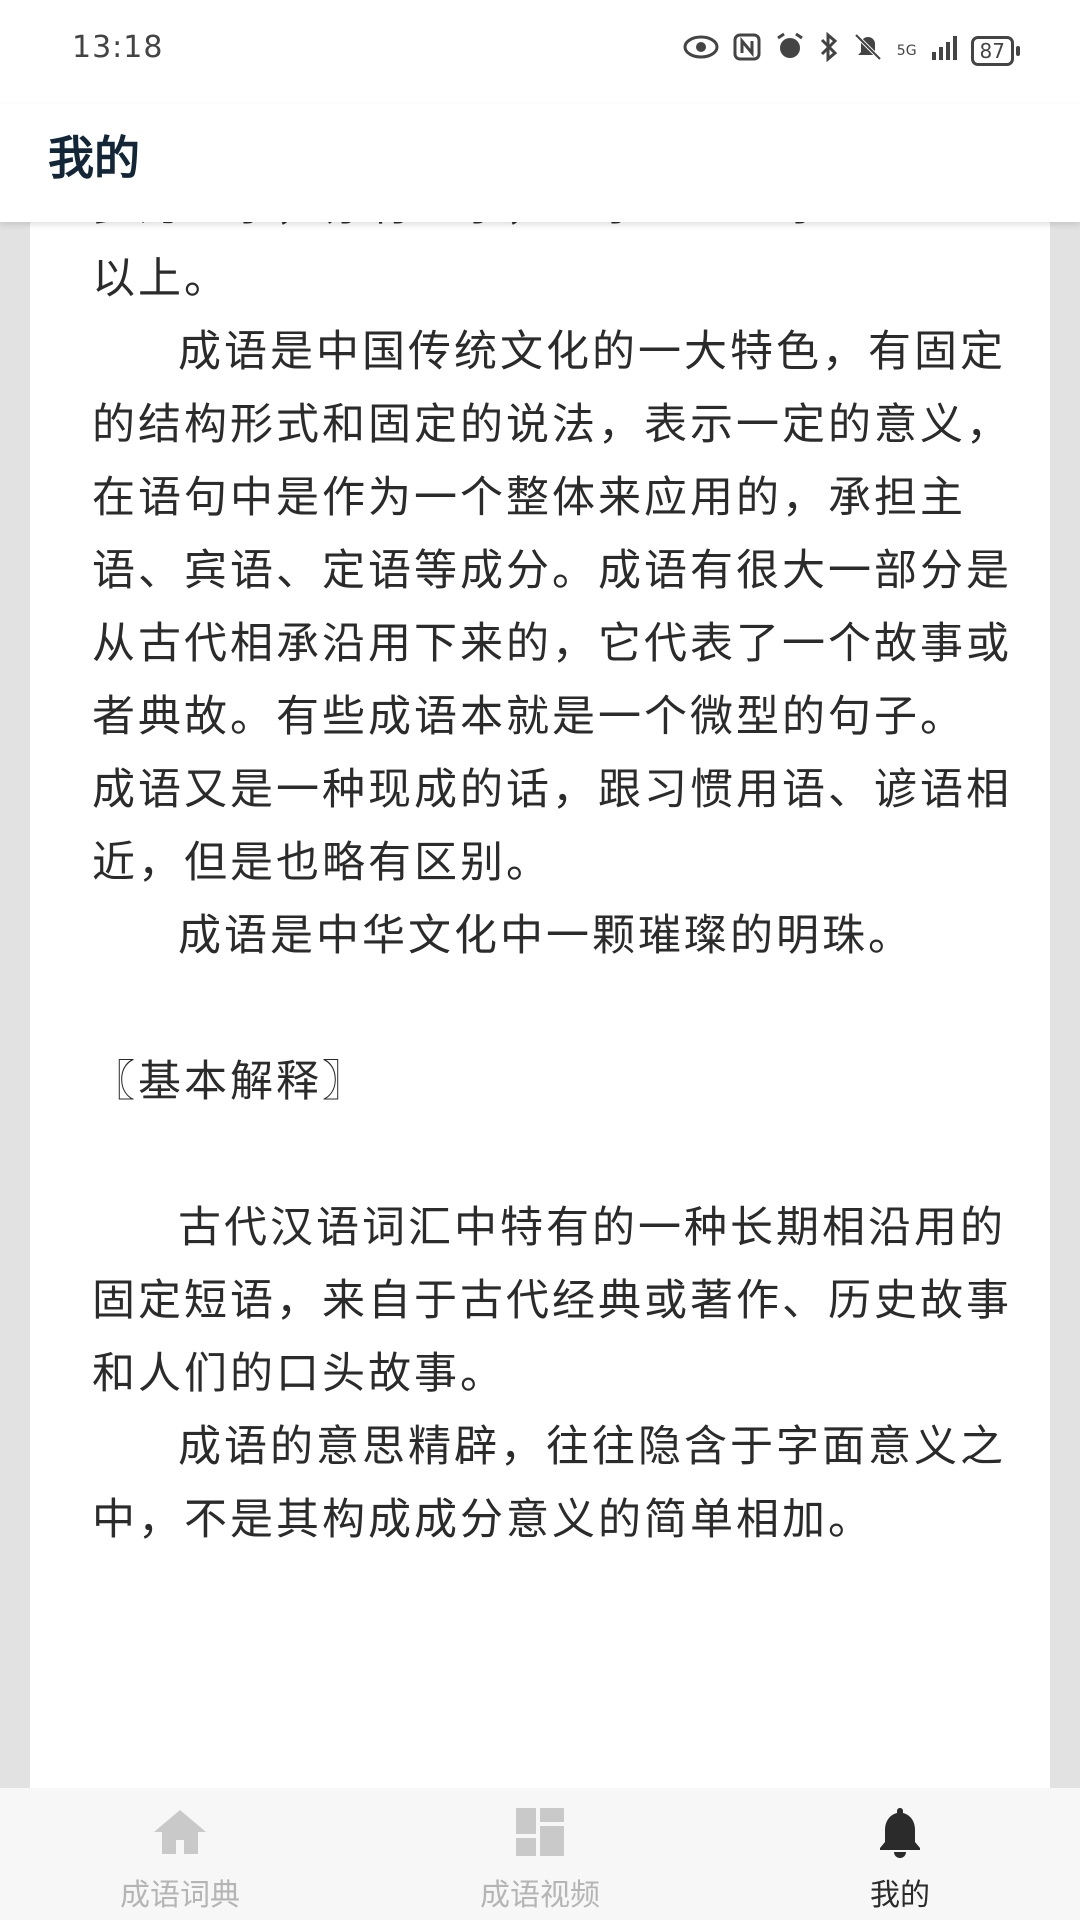  What do you see at coordinates (180, 1832) in the screenshot?
I see `home-icon` at bounding box center [180, 1832].